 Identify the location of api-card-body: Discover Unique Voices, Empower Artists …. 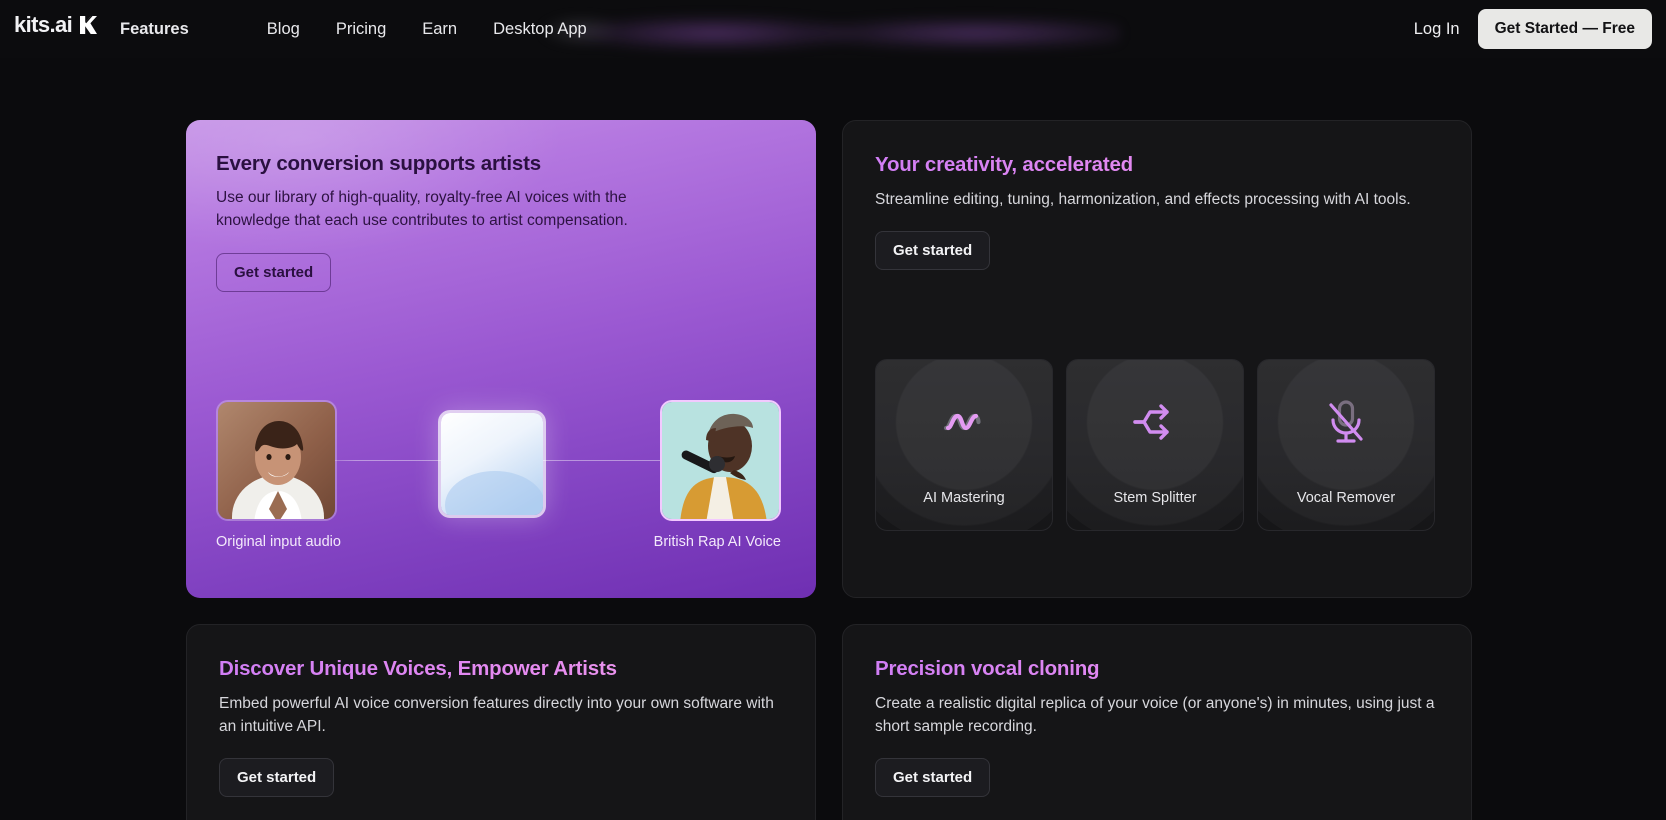
(501, 711).